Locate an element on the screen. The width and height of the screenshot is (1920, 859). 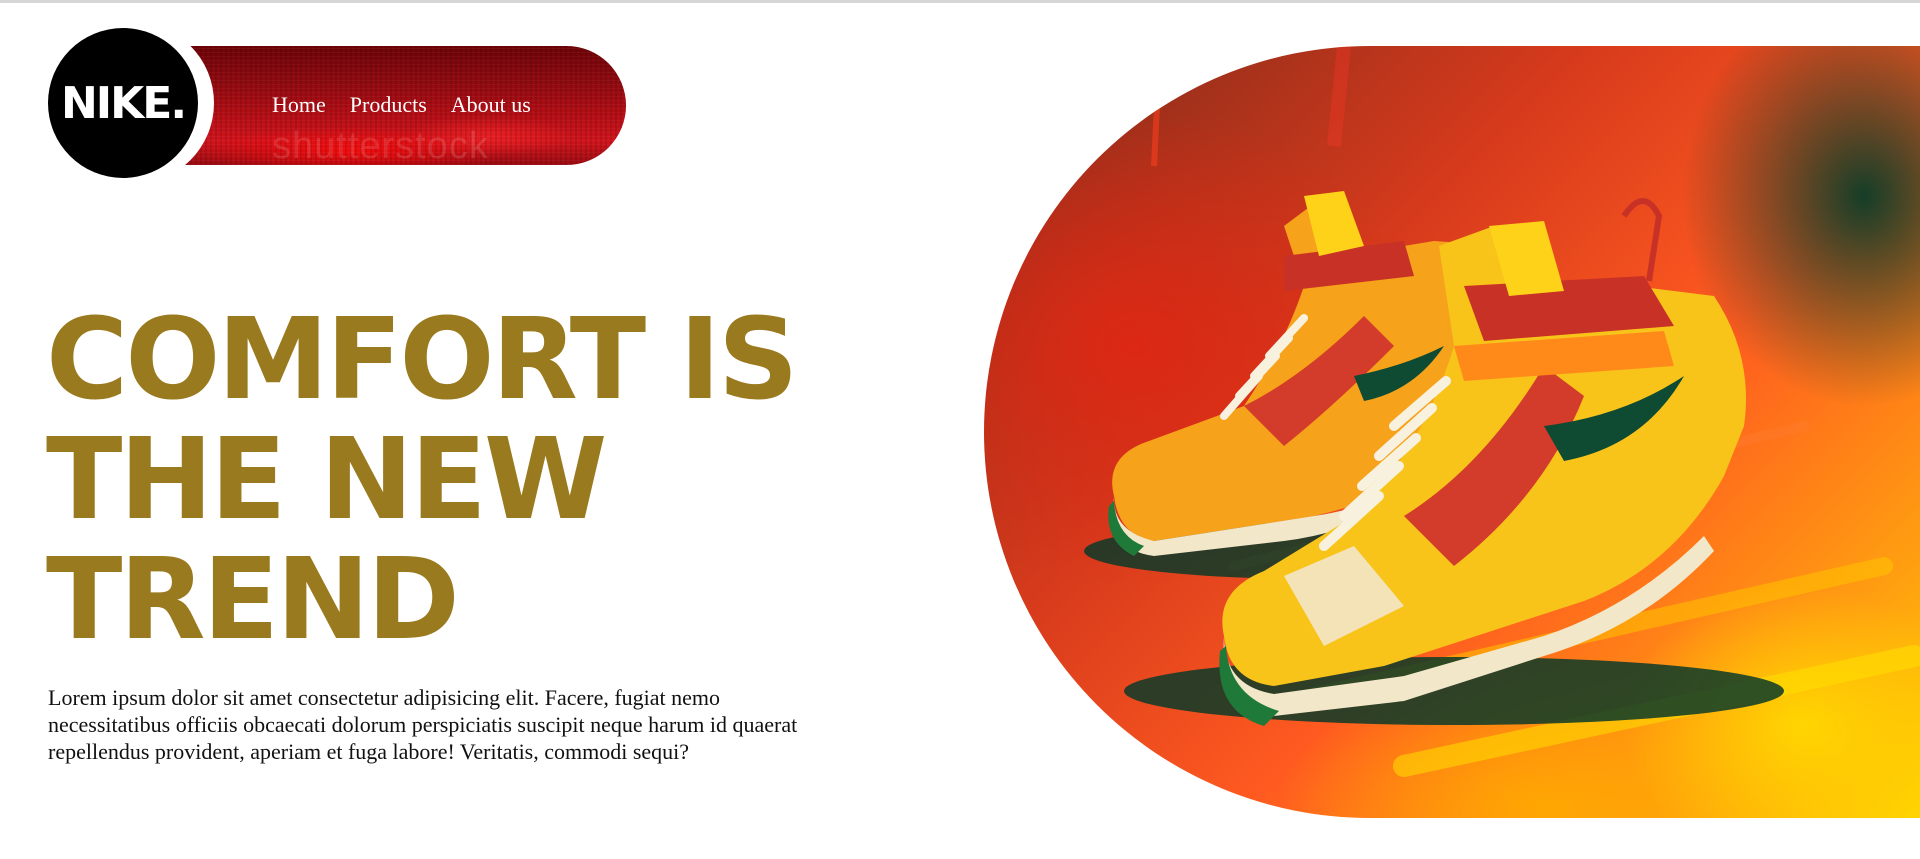
nav-link-about-us: About us is located at coordinates (491, 105).